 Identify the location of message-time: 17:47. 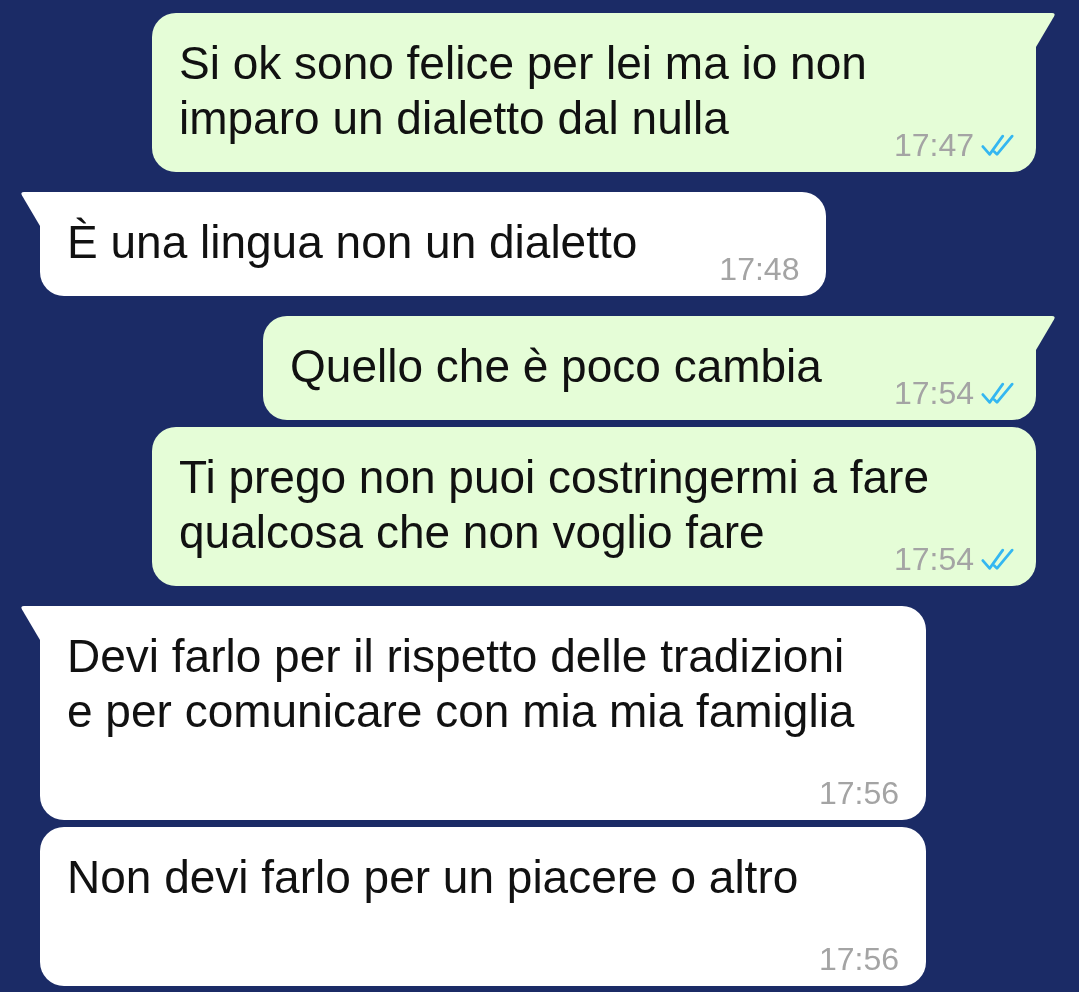
(933, 145).